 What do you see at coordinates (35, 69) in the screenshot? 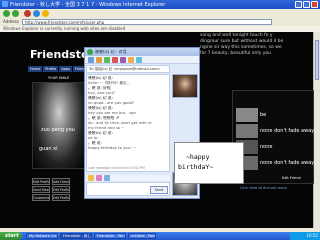
I see `nav-tab-home: Home` at bounding box center [35, 69].